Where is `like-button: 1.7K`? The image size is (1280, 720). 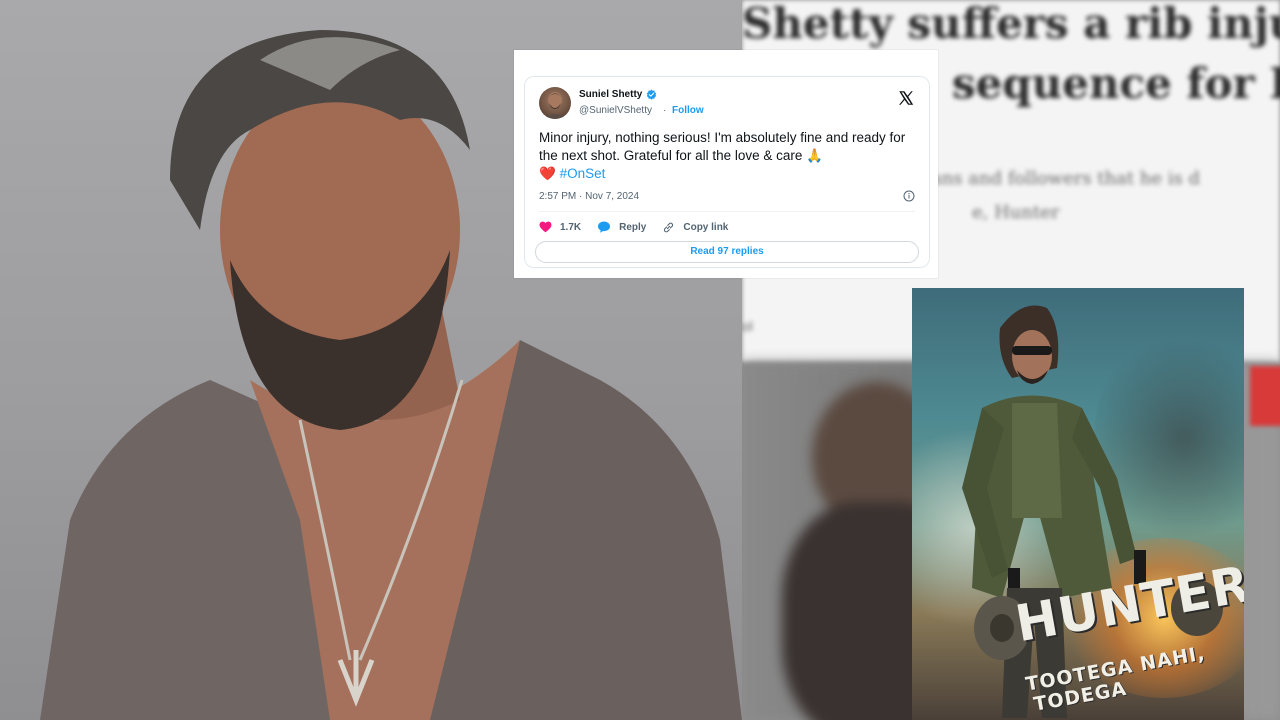 like-button: 1.7K is located at coordinates (560, 227).